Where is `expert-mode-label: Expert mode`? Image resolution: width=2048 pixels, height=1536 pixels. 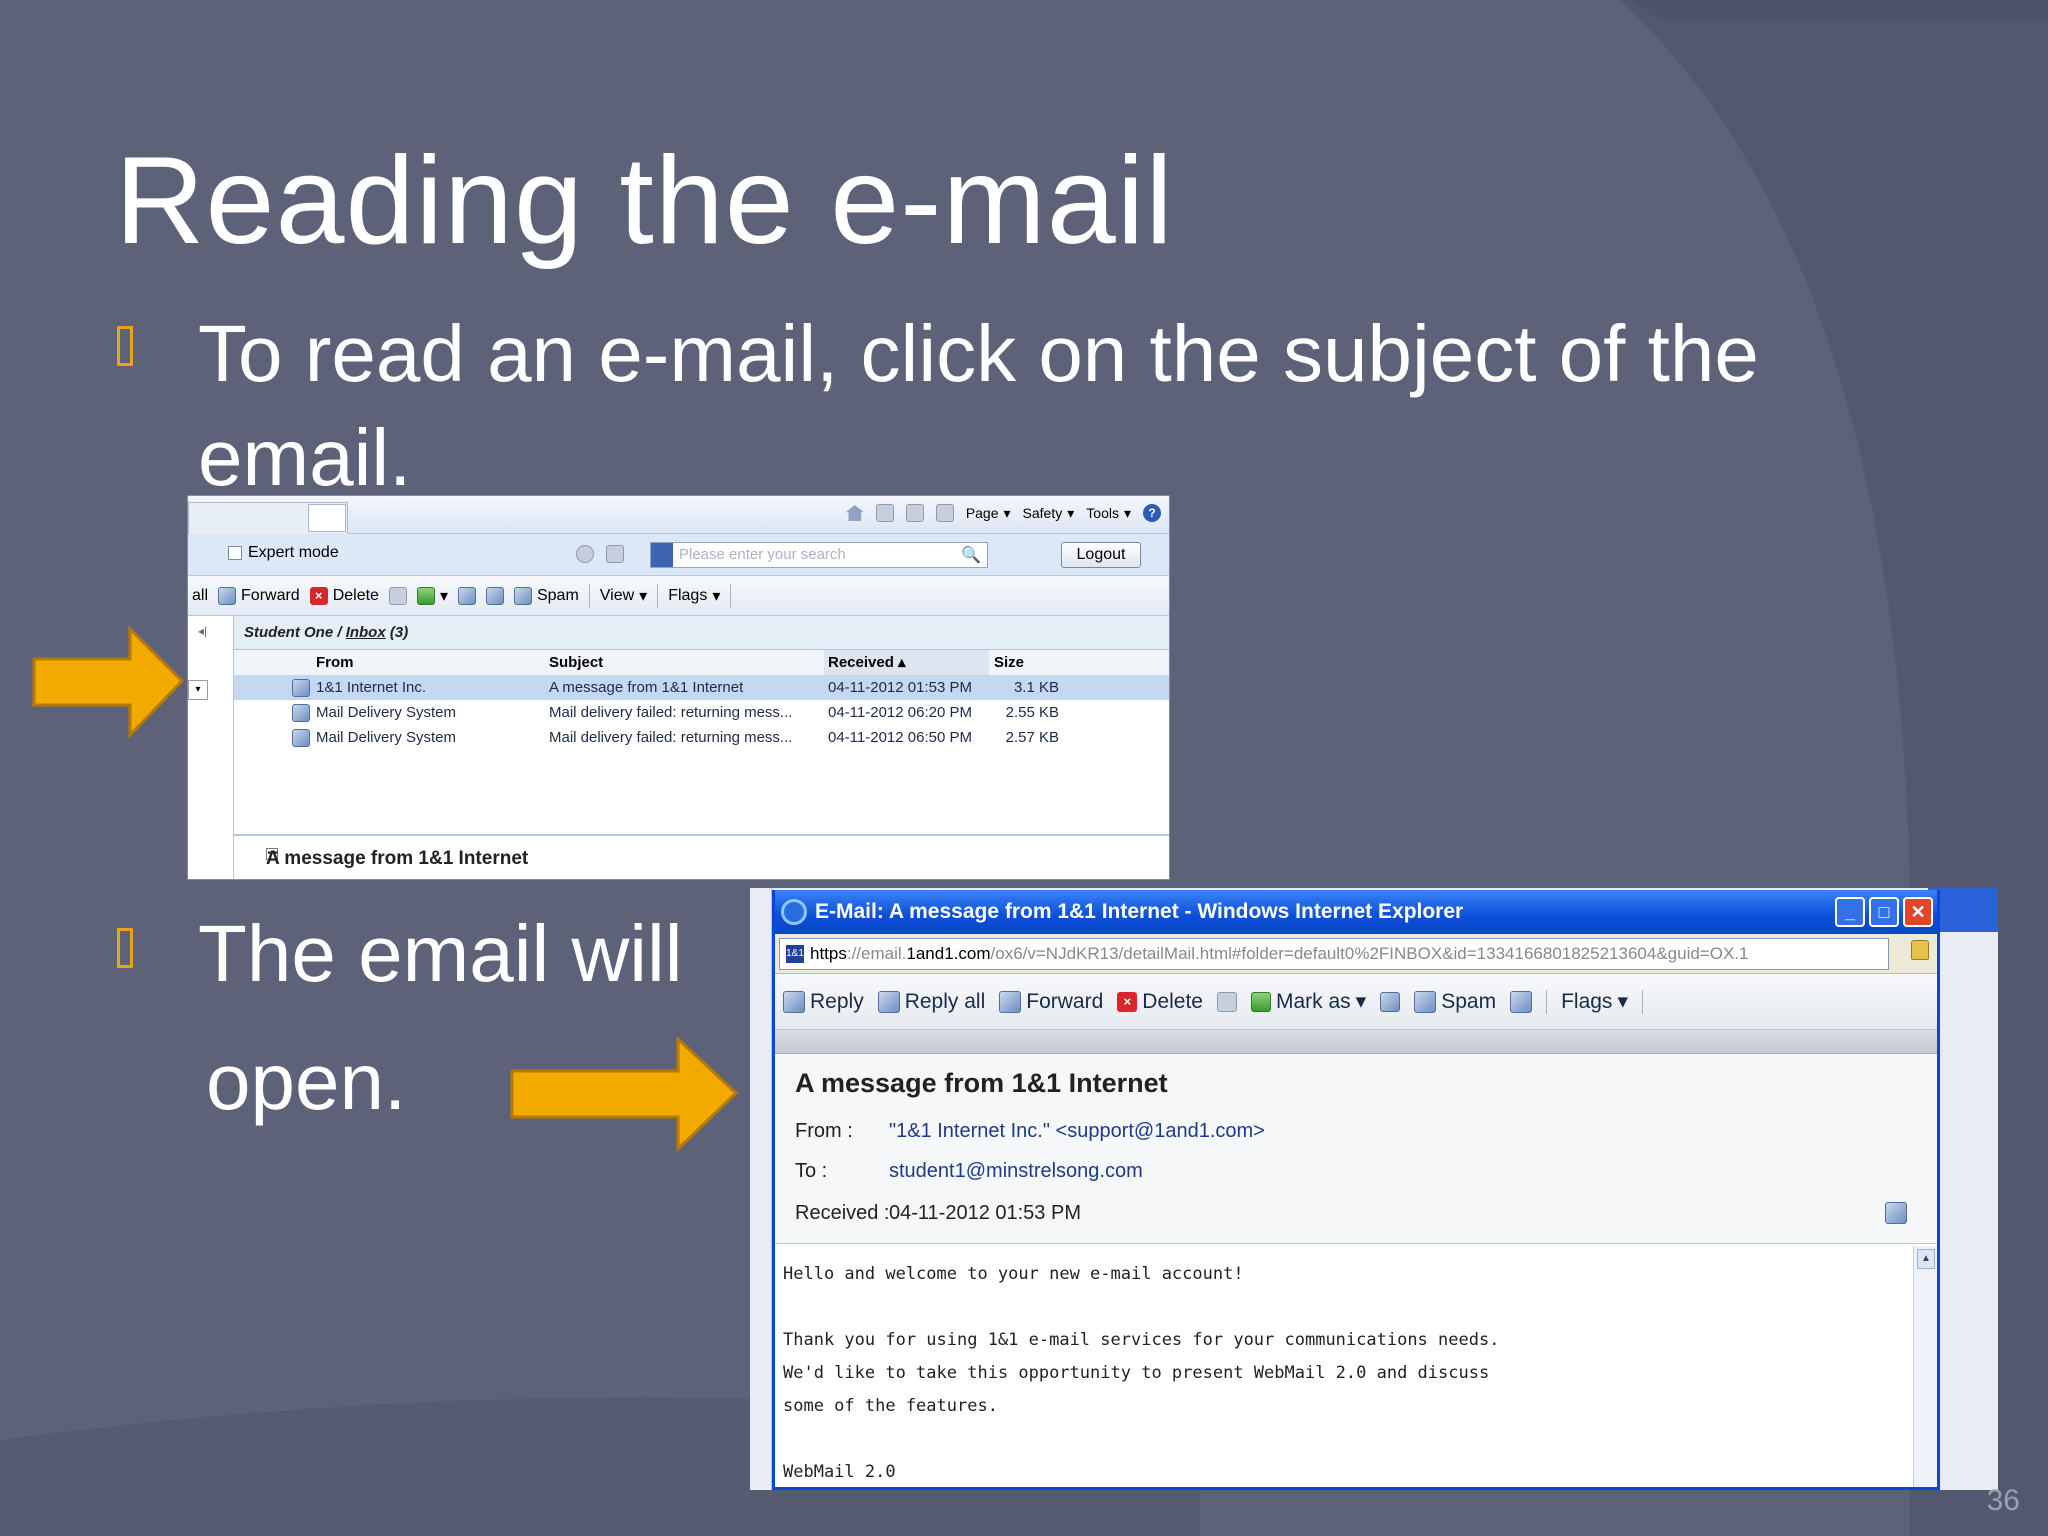
expert-mode-label: Expert mode is located at coordinates (293, 552).